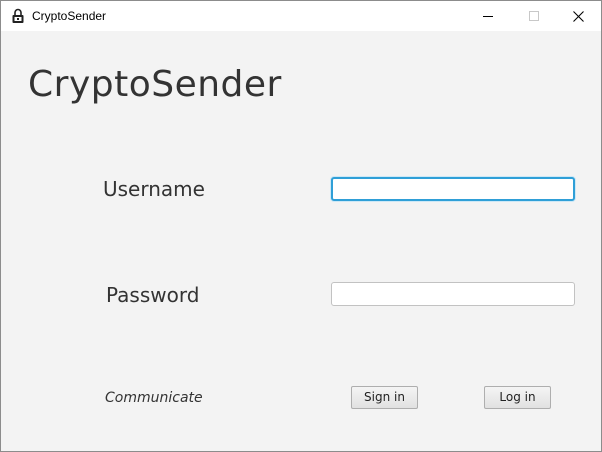 The width and height of the screenshot is (602, 452). Describe the element at coordinates (453, 294) in the screenshot. I see `password-input` at that location.